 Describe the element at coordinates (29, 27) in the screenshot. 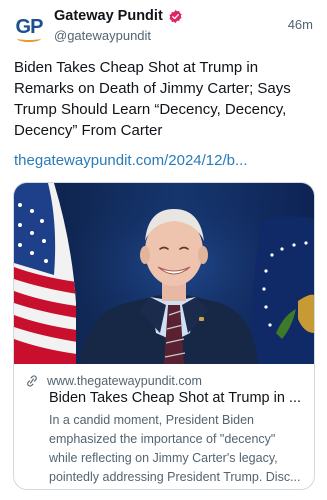

I see `avatar: GP` at that location.